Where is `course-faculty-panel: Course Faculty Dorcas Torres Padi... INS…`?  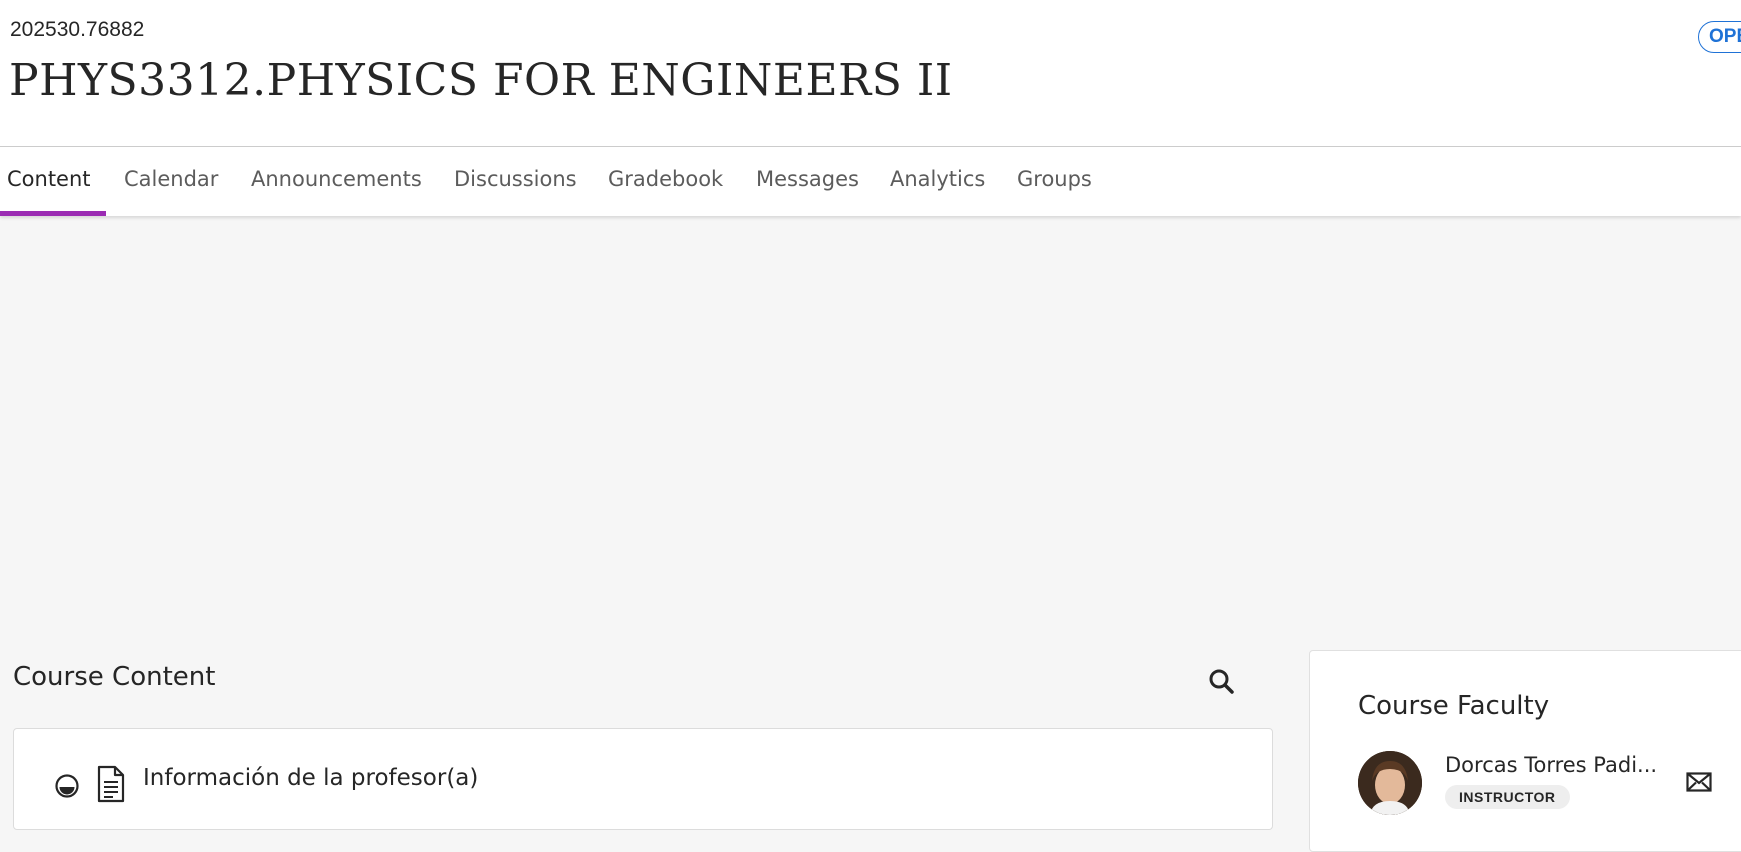
course-faculty-panel: Course Faculty Dorcas Torres Padi... INS… is located at coordinates (1525, 751).